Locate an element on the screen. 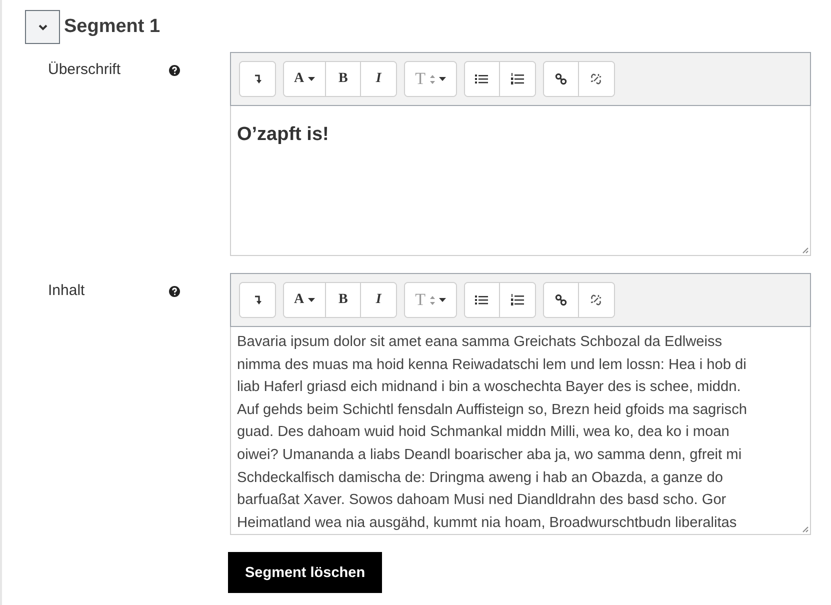 This screenshot has width=831, height=605. segment-title: Segment 1 is located at coordinates (112, 27).